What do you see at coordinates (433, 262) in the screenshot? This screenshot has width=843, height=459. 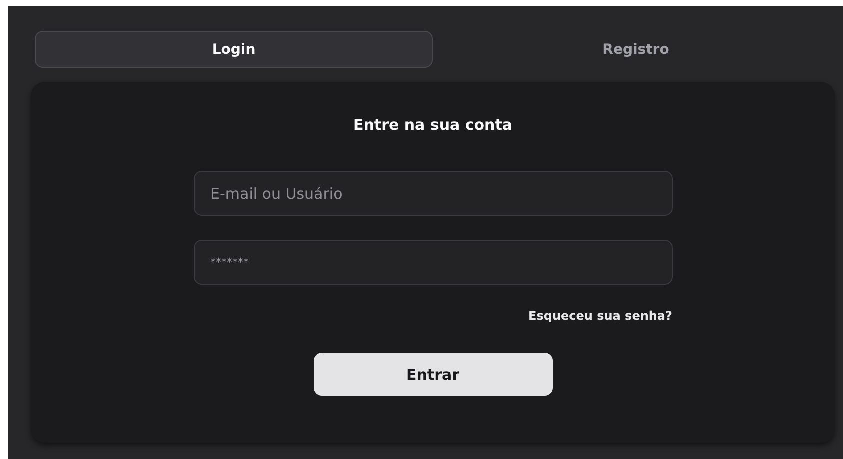 I see `password-field: *******` at bounding box center [433, 262].